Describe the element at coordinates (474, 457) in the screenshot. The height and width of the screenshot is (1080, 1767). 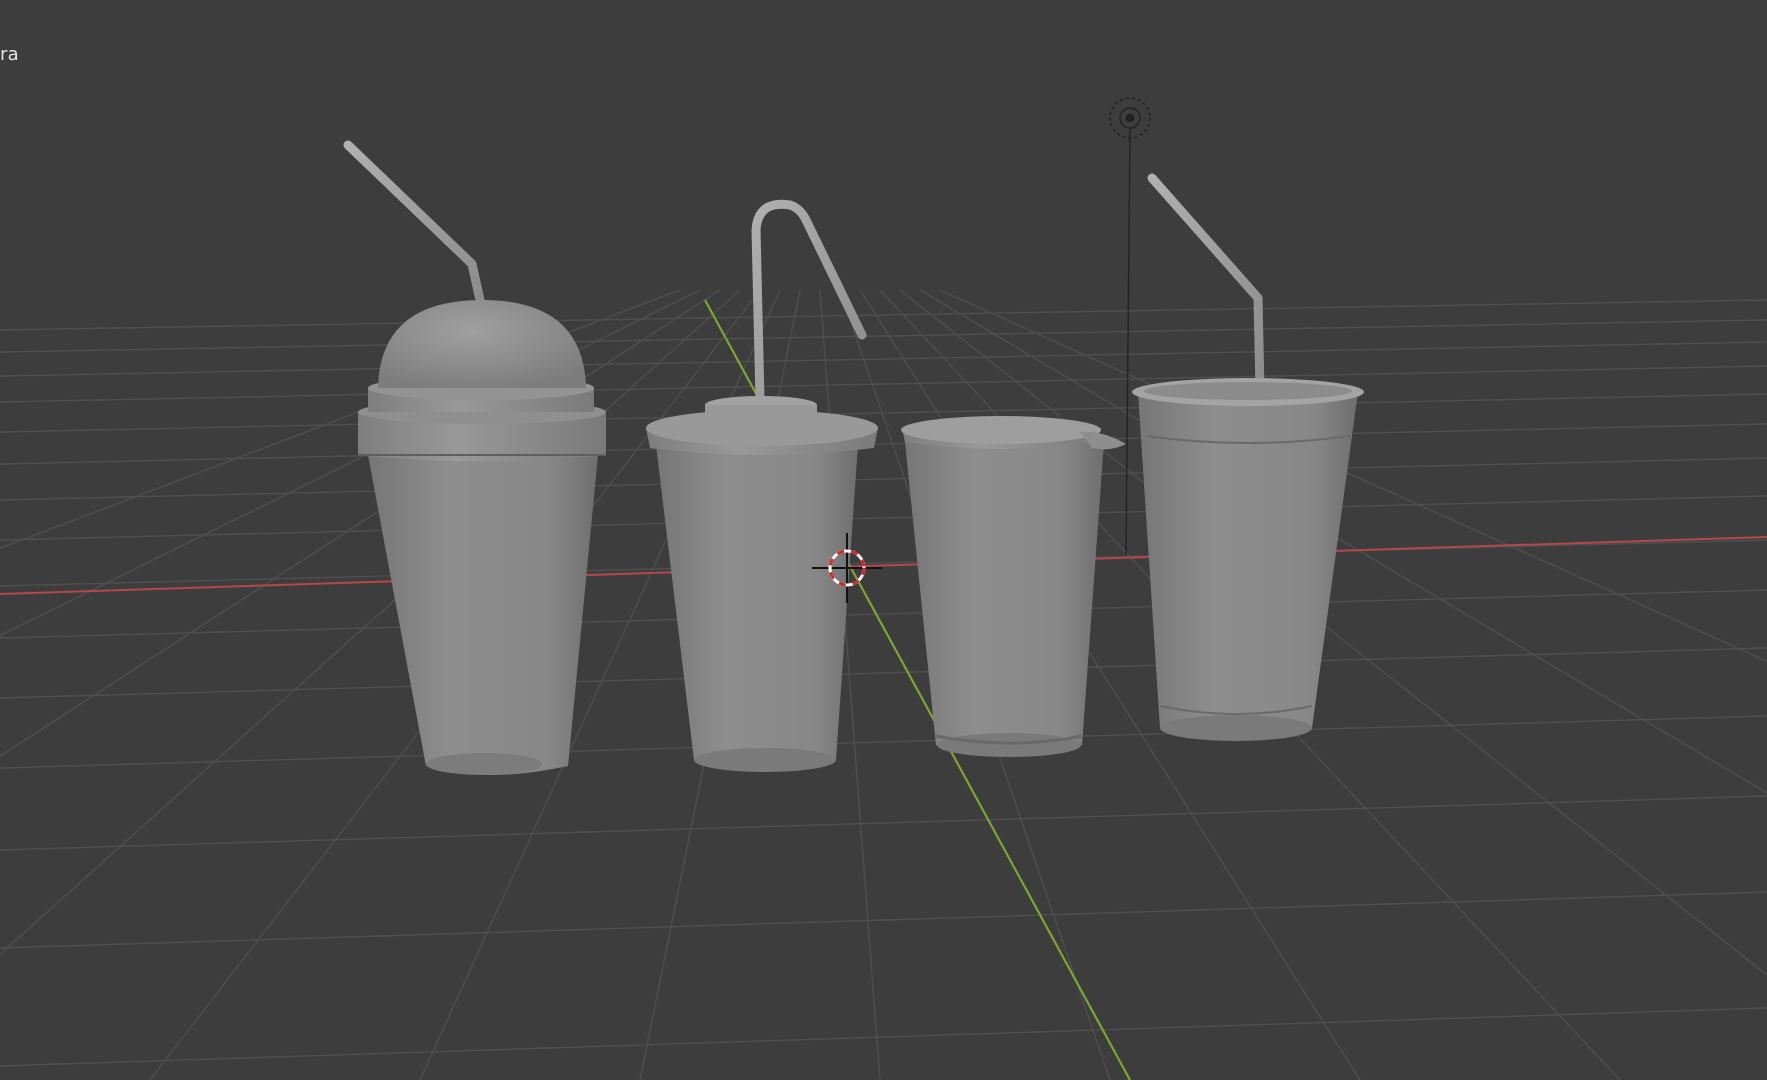
I see `dome-lid-cup` at that location.